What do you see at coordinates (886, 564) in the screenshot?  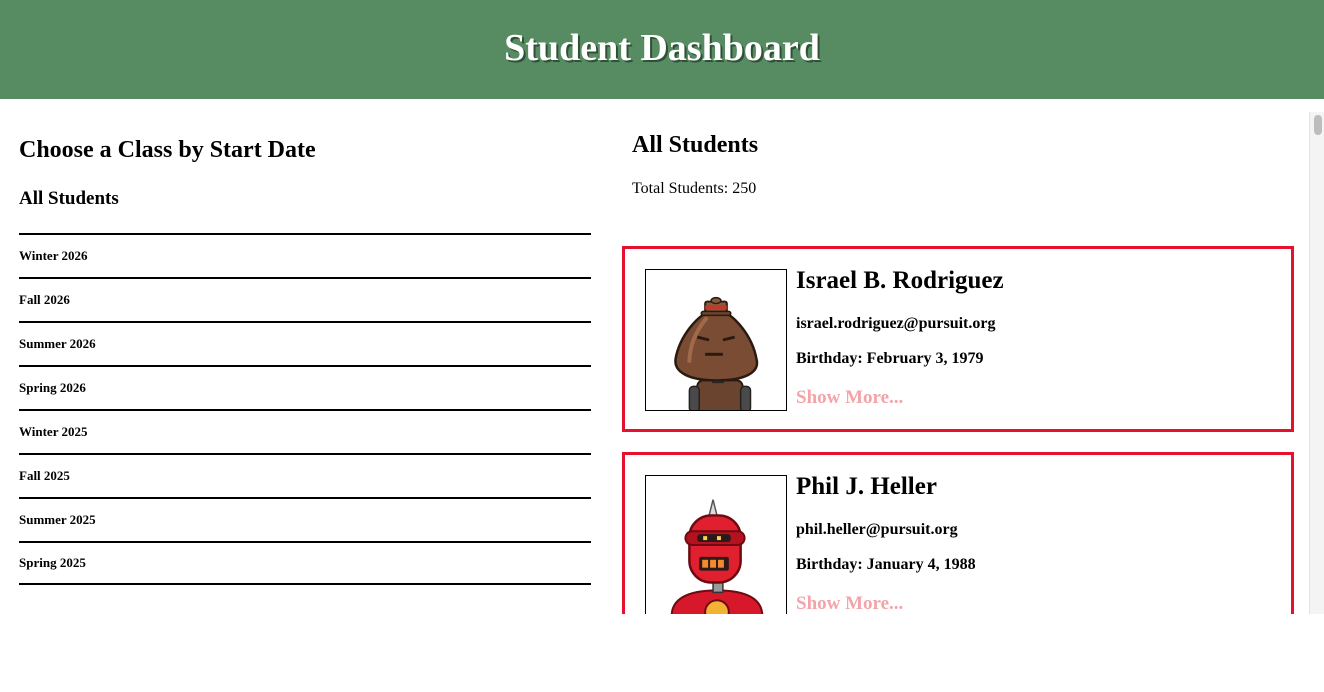 I see `student-birthday: Birthday: January 4, 1988` at bounding box center [886, 564].